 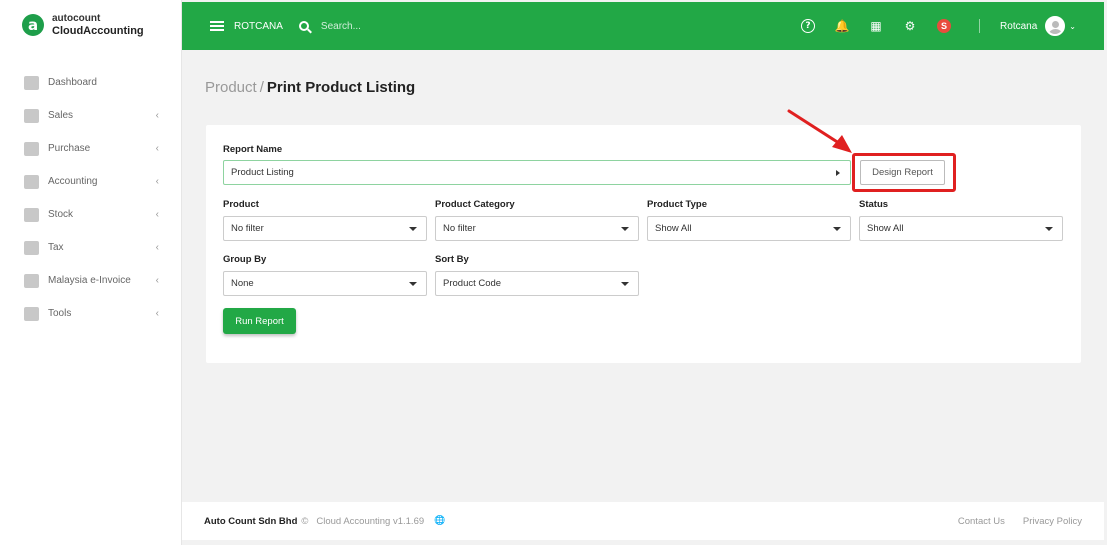 I want to click on product-category-label: Product Category, so click(x=475, y=204).